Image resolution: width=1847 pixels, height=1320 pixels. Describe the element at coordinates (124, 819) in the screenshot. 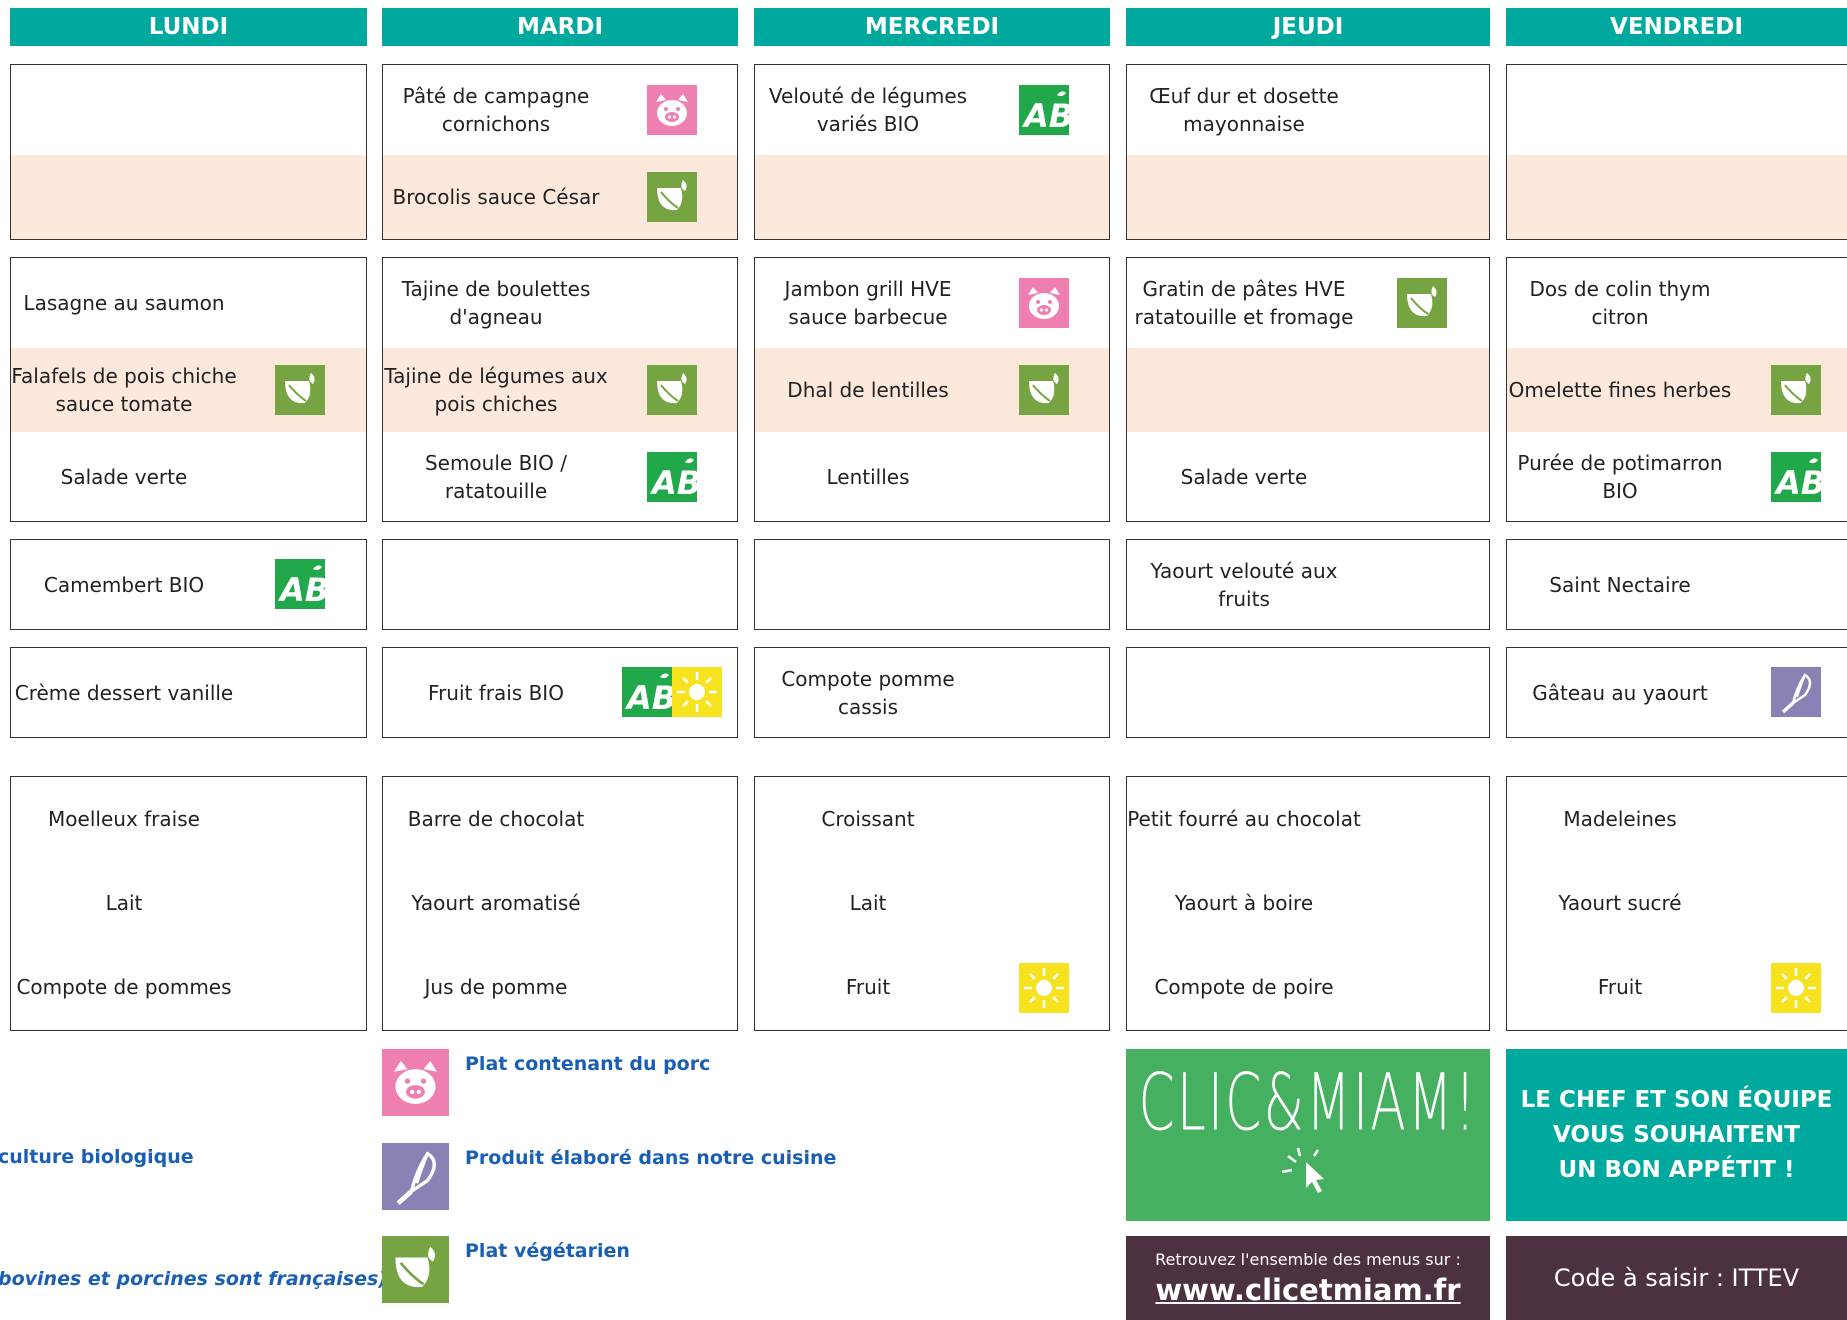

I see `snack-item-lundi: Moelleux fraise` at that location.